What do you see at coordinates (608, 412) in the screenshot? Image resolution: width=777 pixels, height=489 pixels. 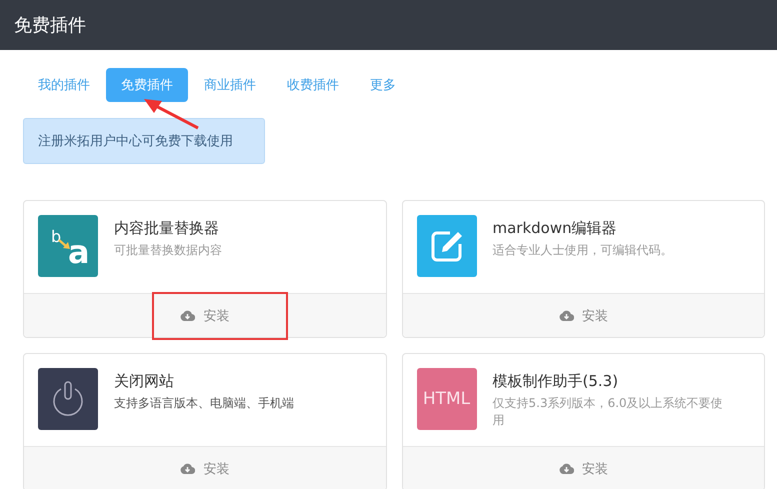 I see `plugin-description: 仅支持5.3系列版本，6.0及以上系统不要使用` at bounding box center [608, 412].